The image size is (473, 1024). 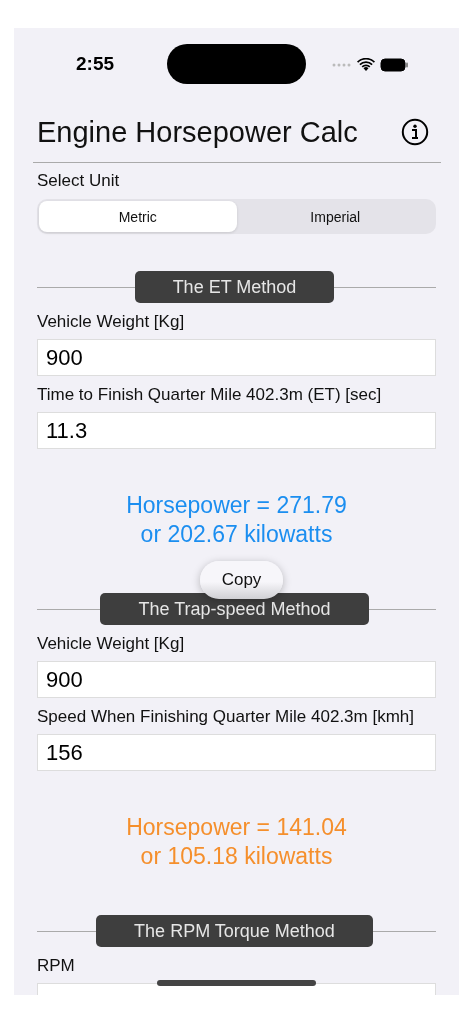 I want to click on input-field: 11.3, so click(x=236, y=430).